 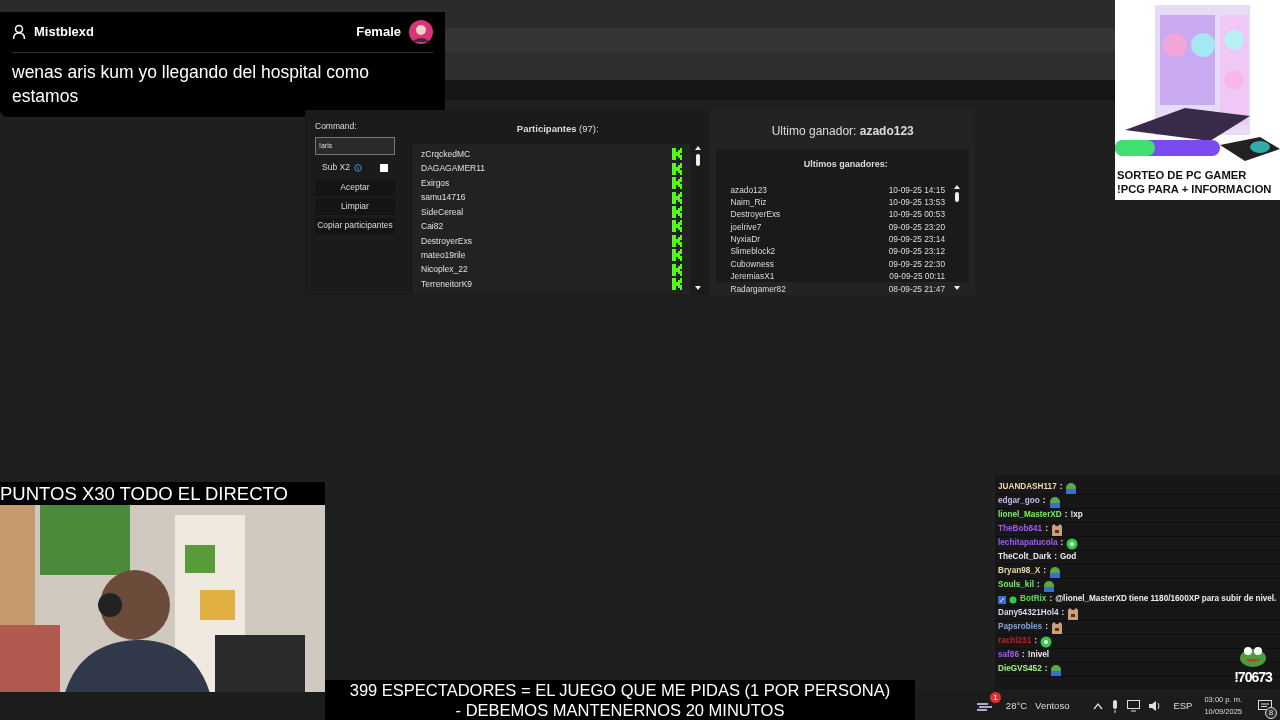 What do you see at coordinates (1019, 501) in the screenshot?
I see `chat-username: edgar_goo` at bounding box center [1019, 501].